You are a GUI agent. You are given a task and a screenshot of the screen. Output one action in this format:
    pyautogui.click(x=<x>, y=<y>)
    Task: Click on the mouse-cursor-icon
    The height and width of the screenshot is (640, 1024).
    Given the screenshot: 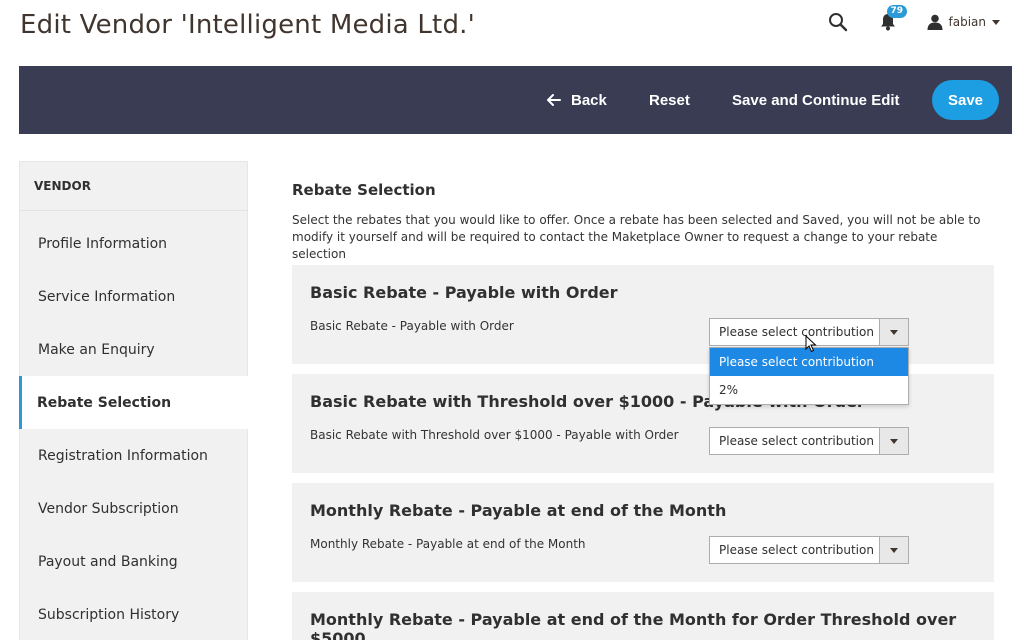 What is the action you would take?
    pyautogui.click(x=811, y=344)
    